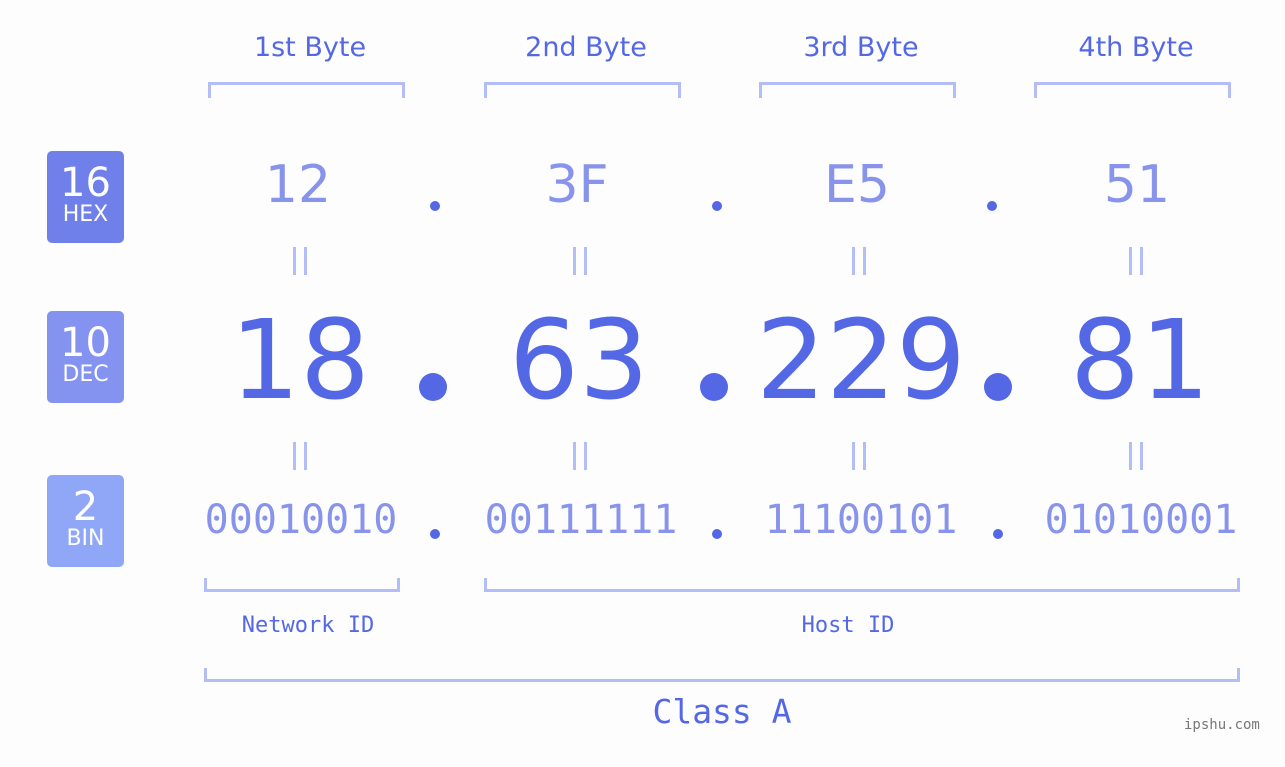 This screenshot has width=1285, height=767. What do you see at coordinates (586, 47) in the screenshot?
I see `byte-header-2: 2nd Byte` at bounding box center [586, 47].